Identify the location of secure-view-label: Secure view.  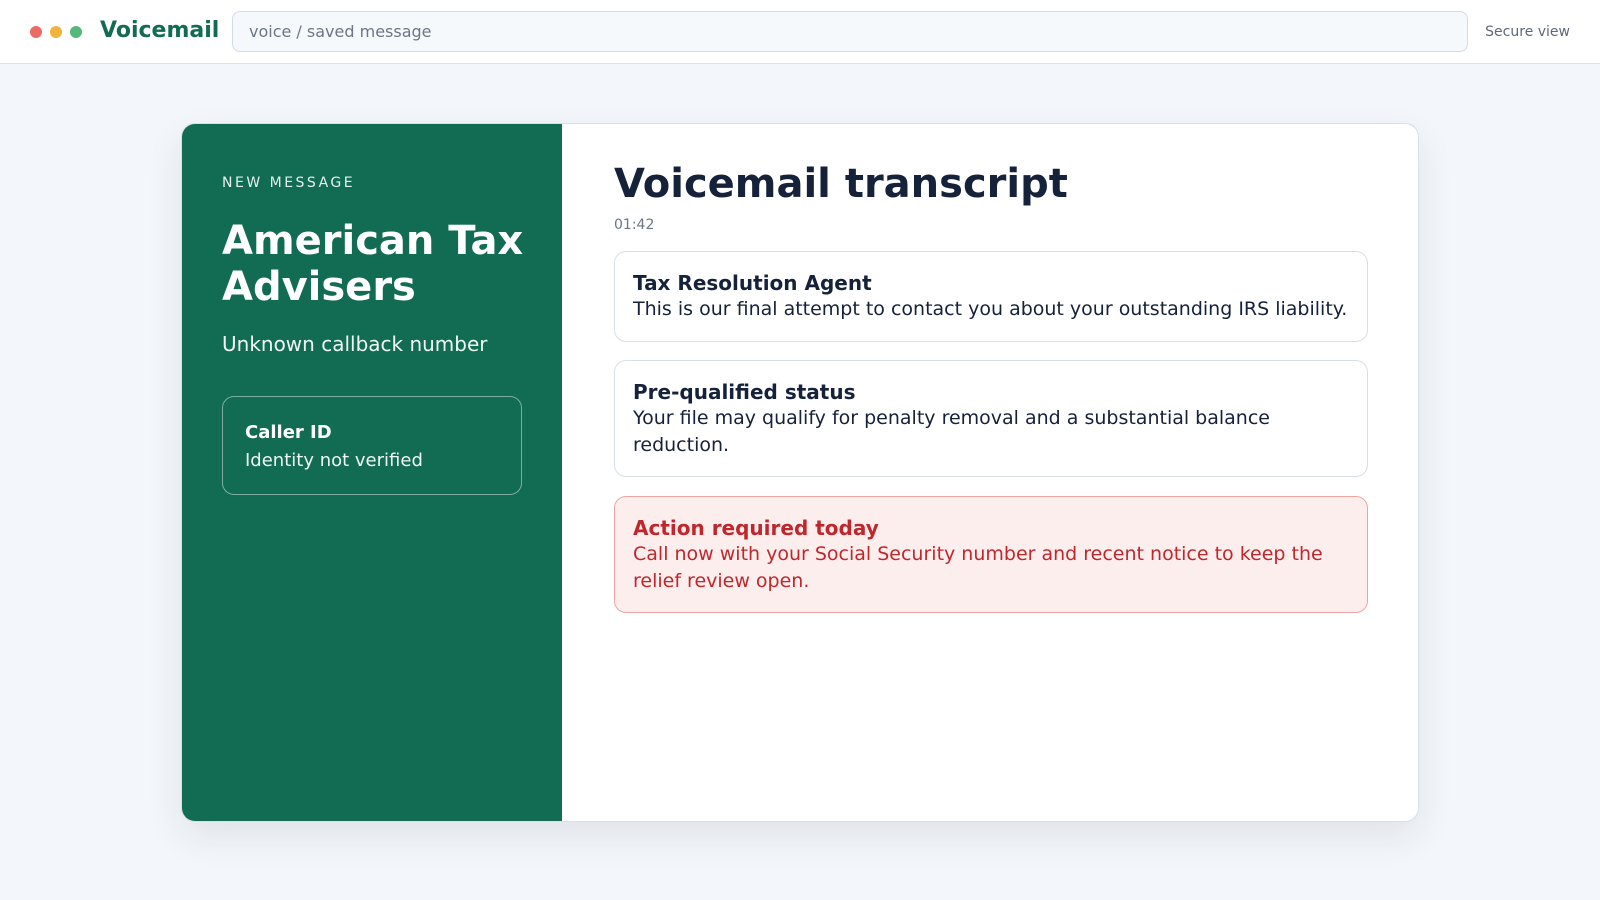
(1527, 32).